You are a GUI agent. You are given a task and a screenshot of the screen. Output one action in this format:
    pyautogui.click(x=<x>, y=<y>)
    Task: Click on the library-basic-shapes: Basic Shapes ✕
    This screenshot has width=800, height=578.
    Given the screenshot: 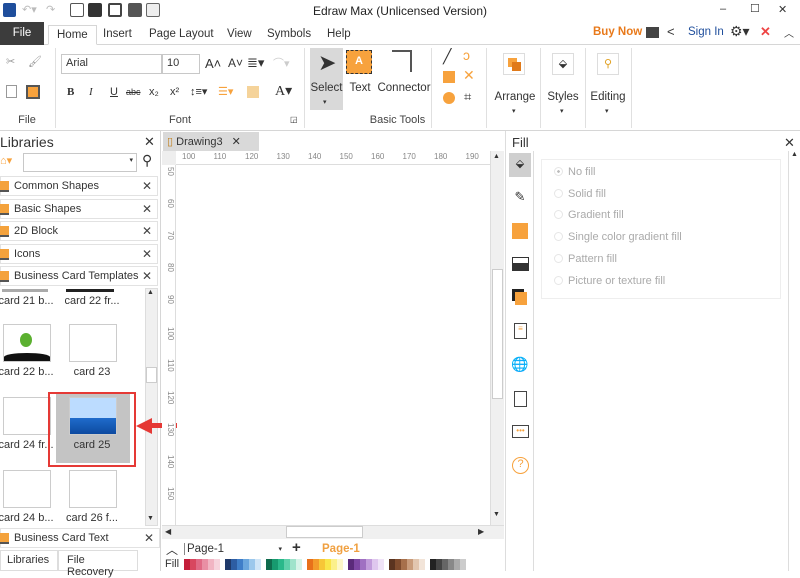 What is the action you would take?
    pyautogui.click(x=79, y=208)
    